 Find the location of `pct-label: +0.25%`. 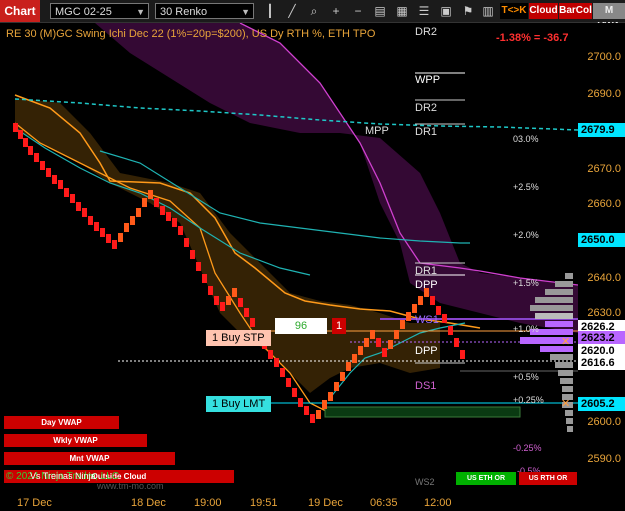

pct-label: +0.25% is located at coordinates (528, 400).